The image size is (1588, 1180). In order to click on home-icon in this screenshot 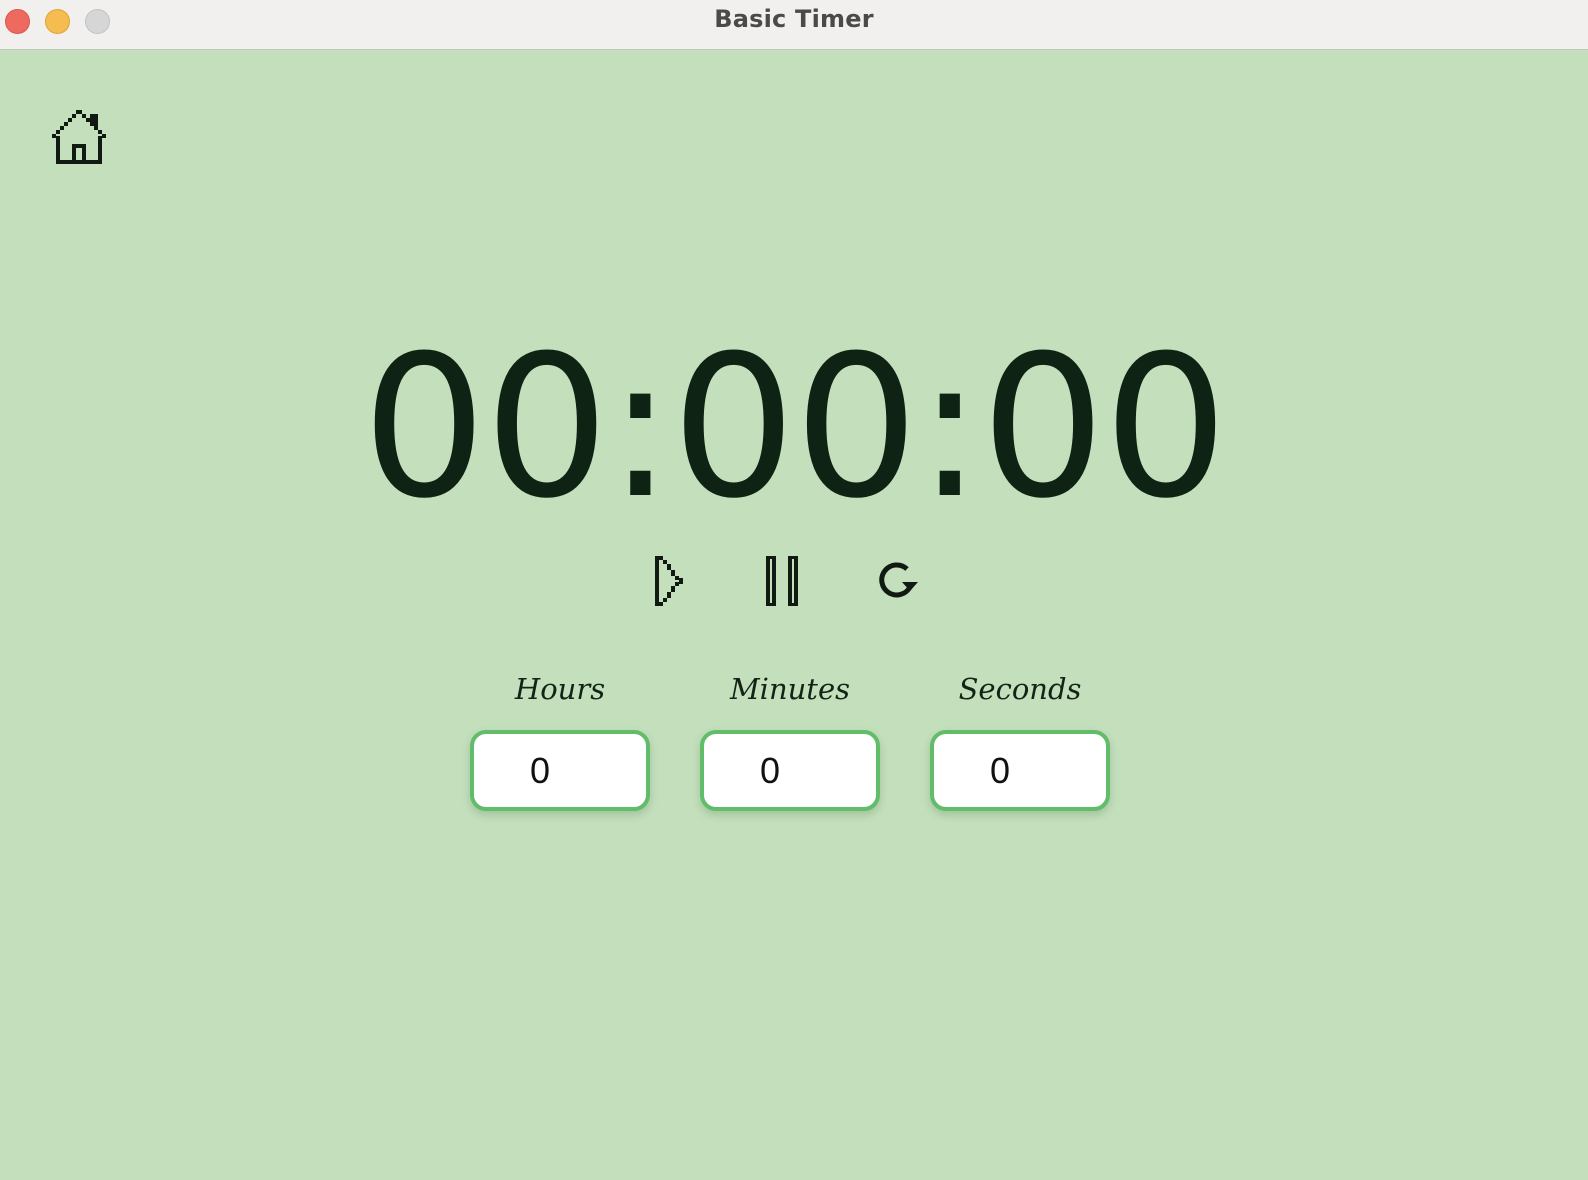, I will do `click(79, 137)`.